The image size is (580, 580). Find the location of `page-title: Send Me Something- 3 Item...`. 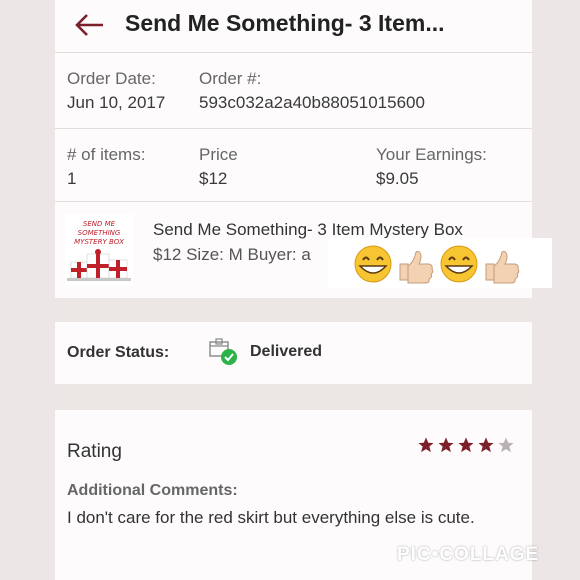

page-title: Send Me Something- 3 Item... is located at coordinates (285, 23).